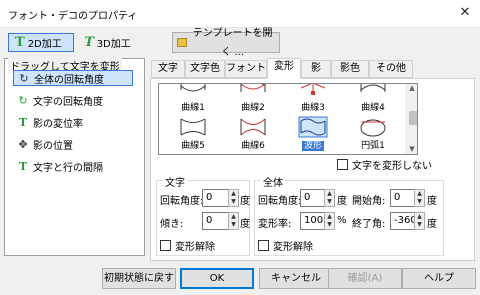 The width and height of the screenshot is (480, 295). I want to click on text-rotation-label: 回転角度:, so click(182, 201).